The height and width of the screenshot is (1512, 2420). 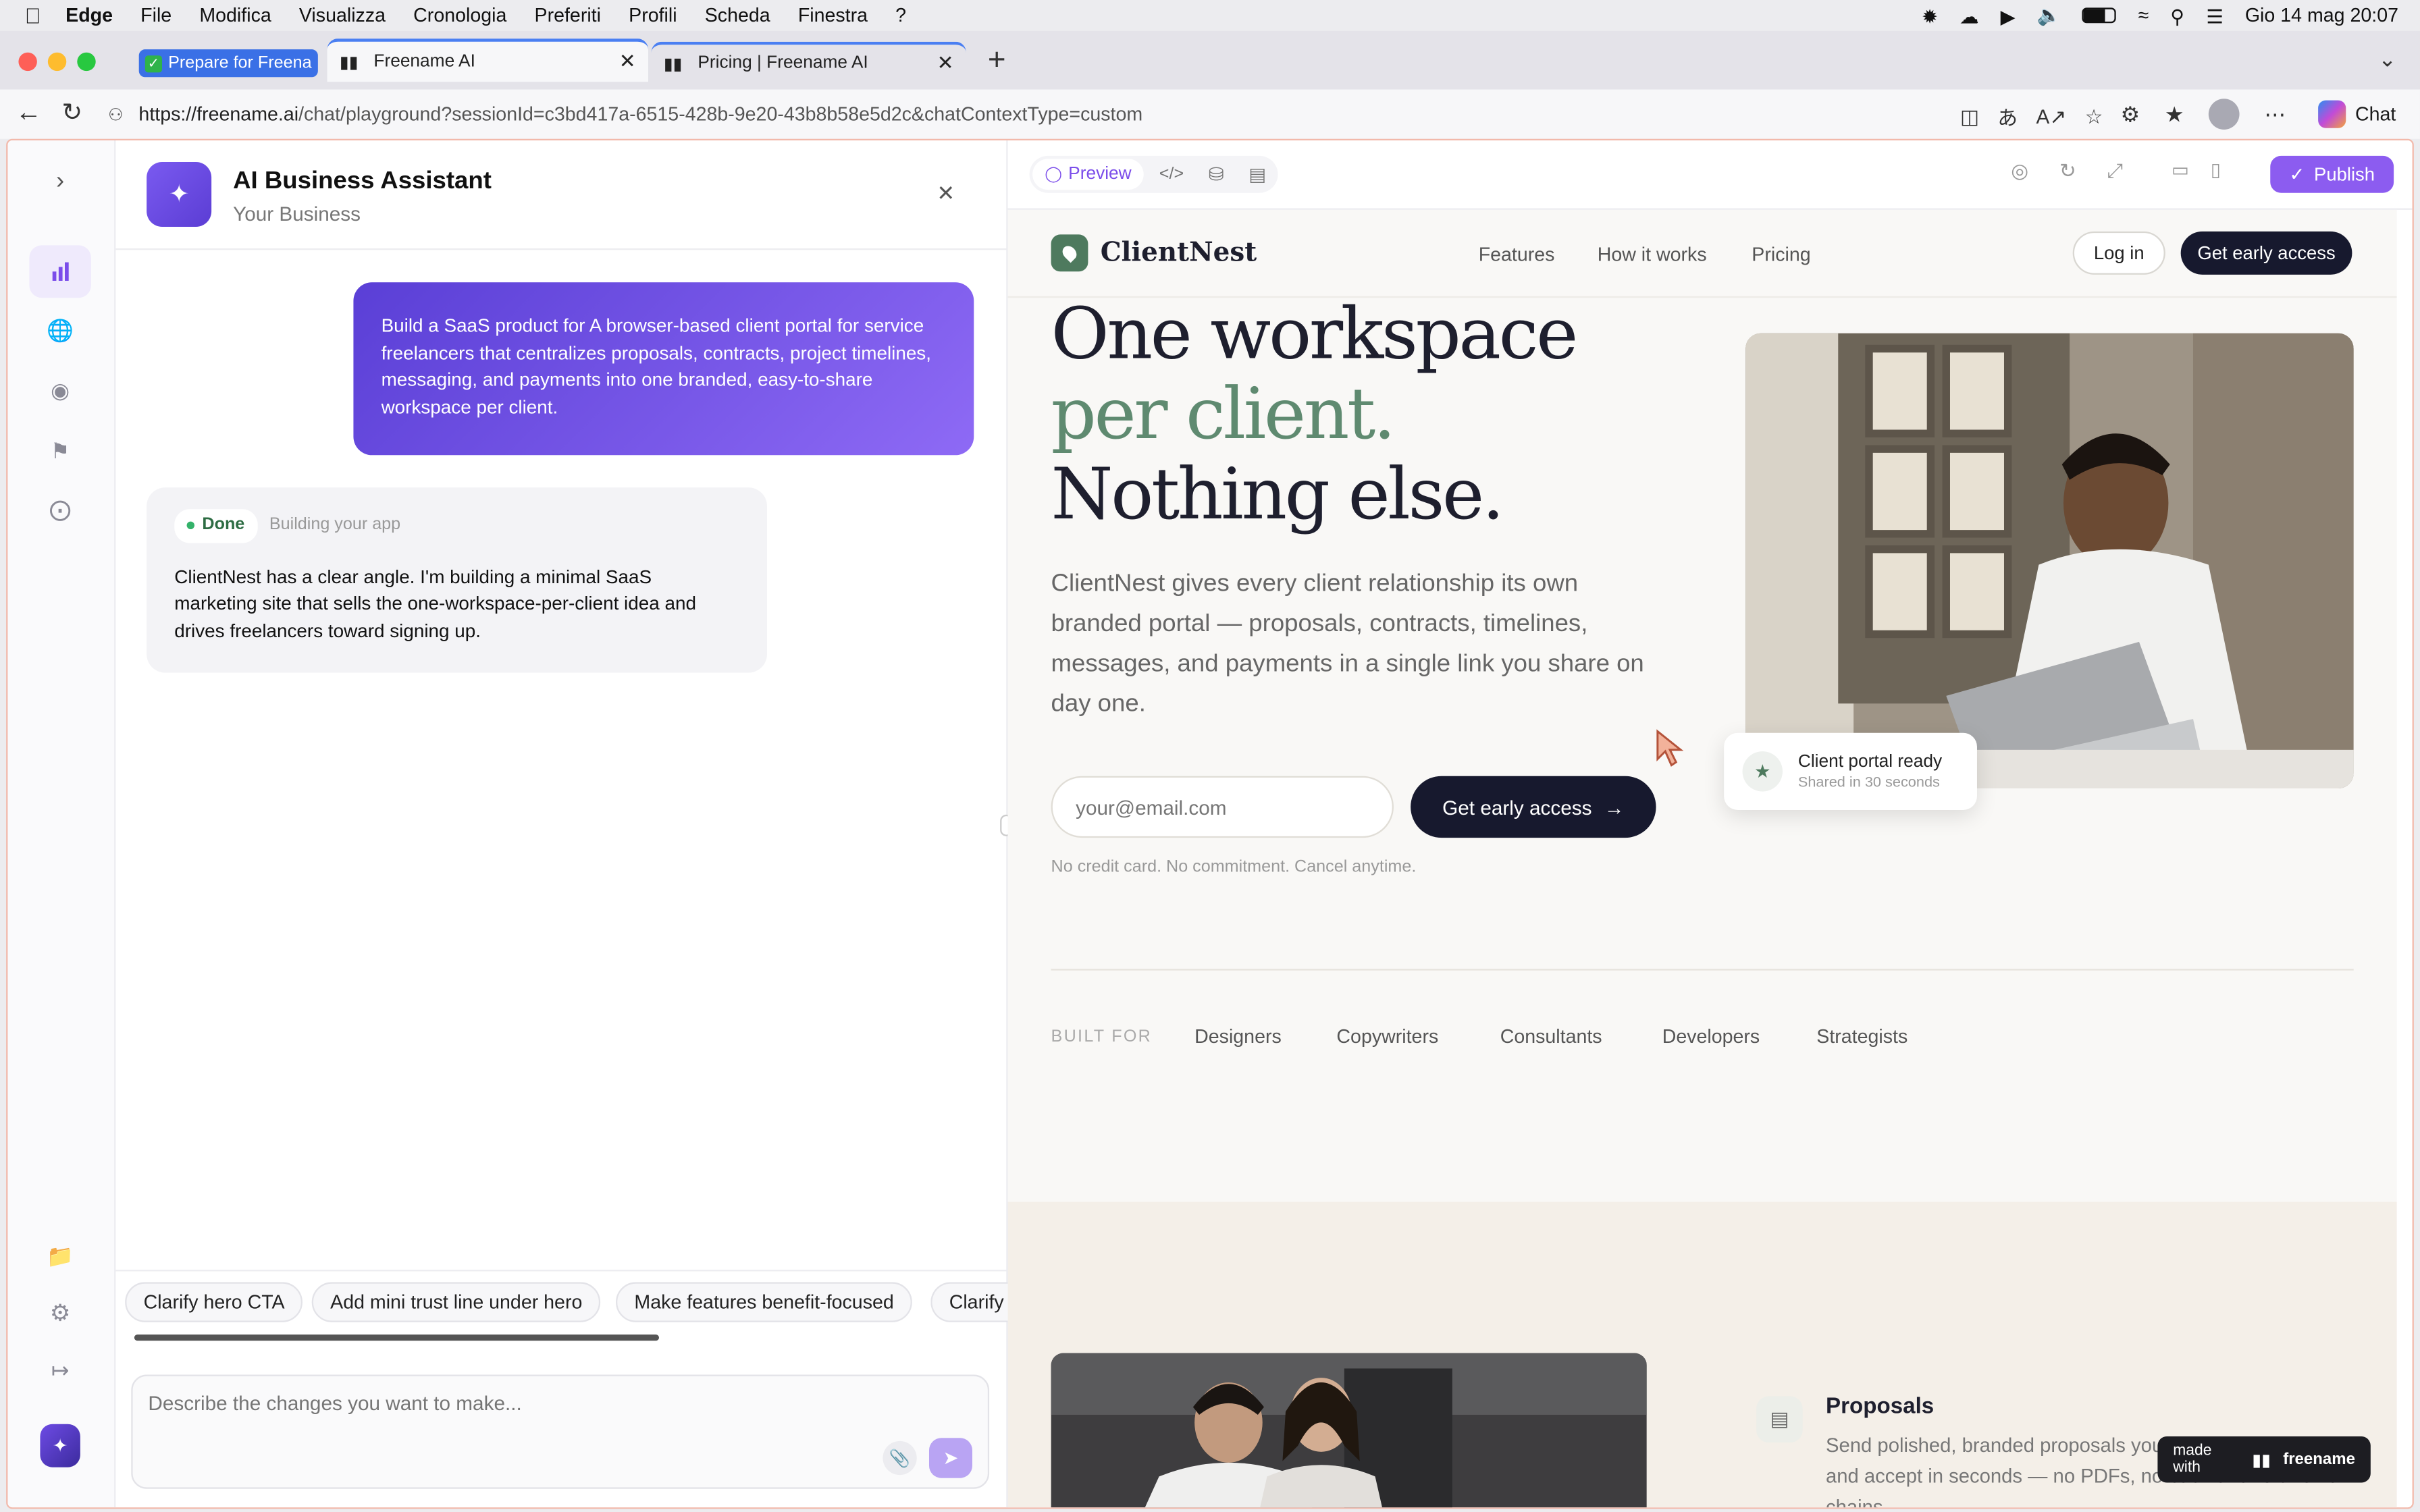 What do you see at coordinates (342, 15) in the screenshot?
I see `menu-visualizza: Visualizza` at bounding box center [342, 15].